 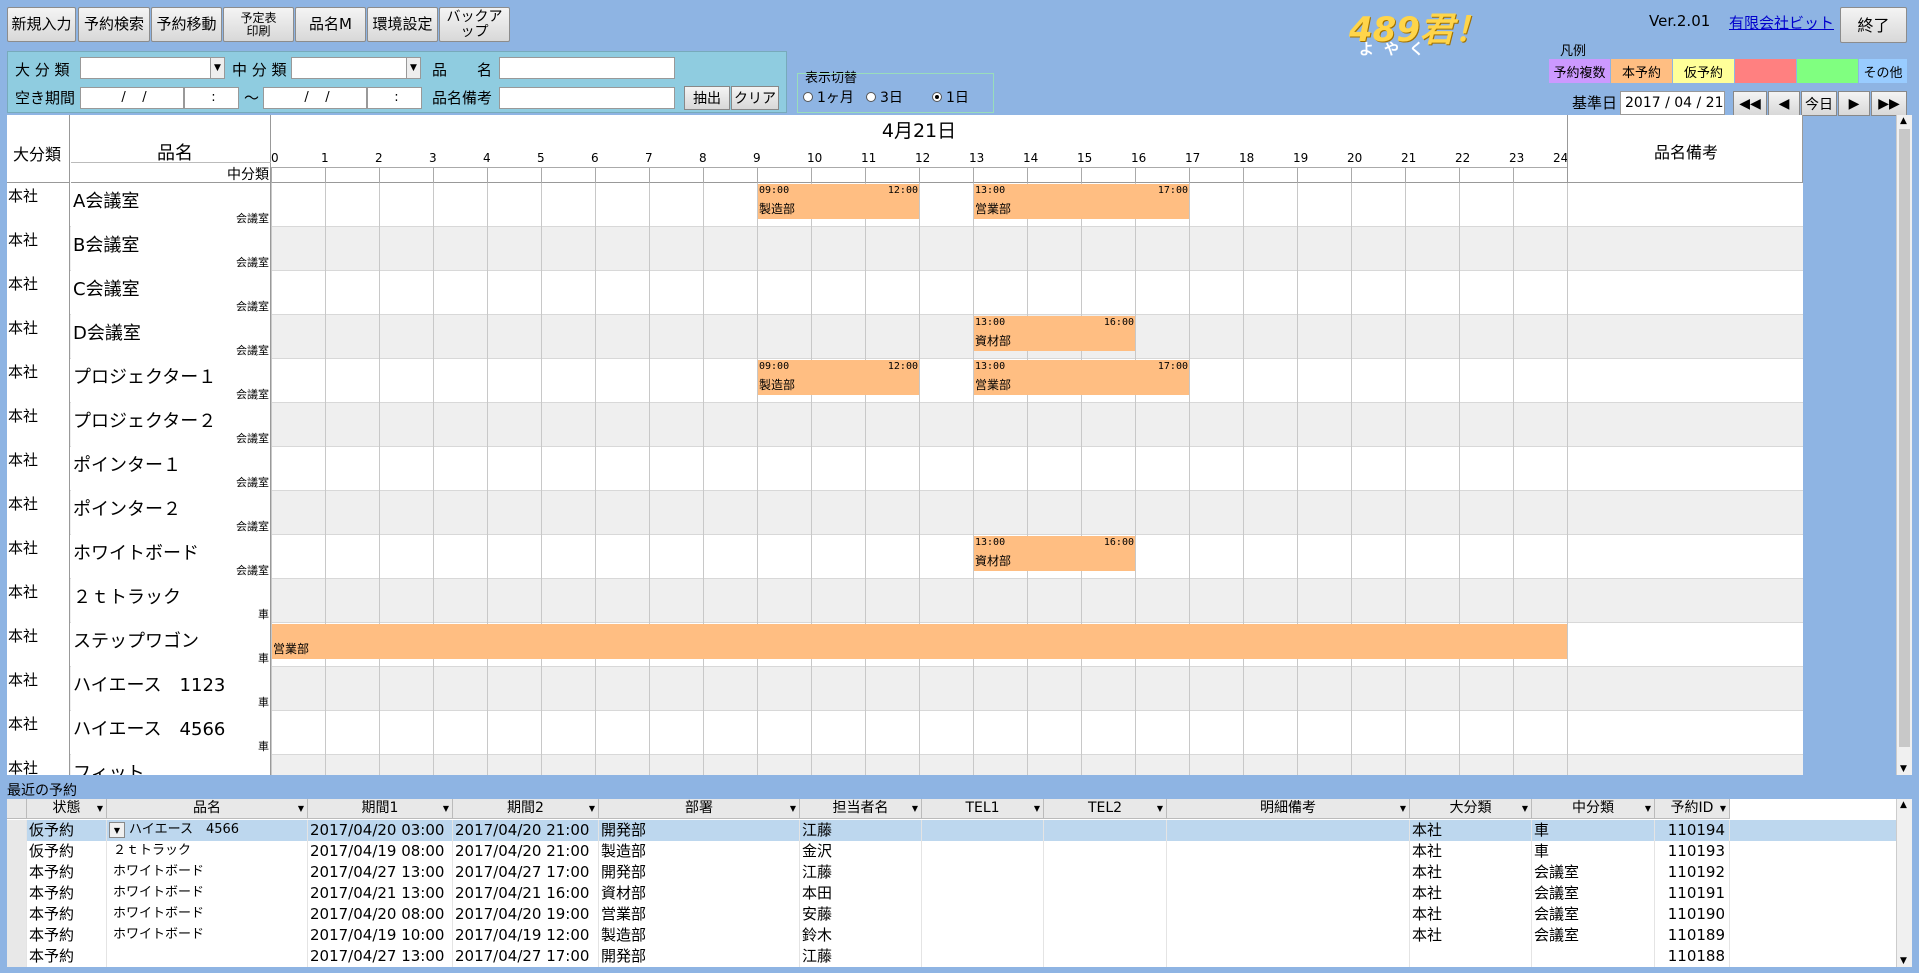 What do you see at coordinates (67, 830) in the screenshot?
I see `table-cell: 仮予約` at bounding box center [67, 830].